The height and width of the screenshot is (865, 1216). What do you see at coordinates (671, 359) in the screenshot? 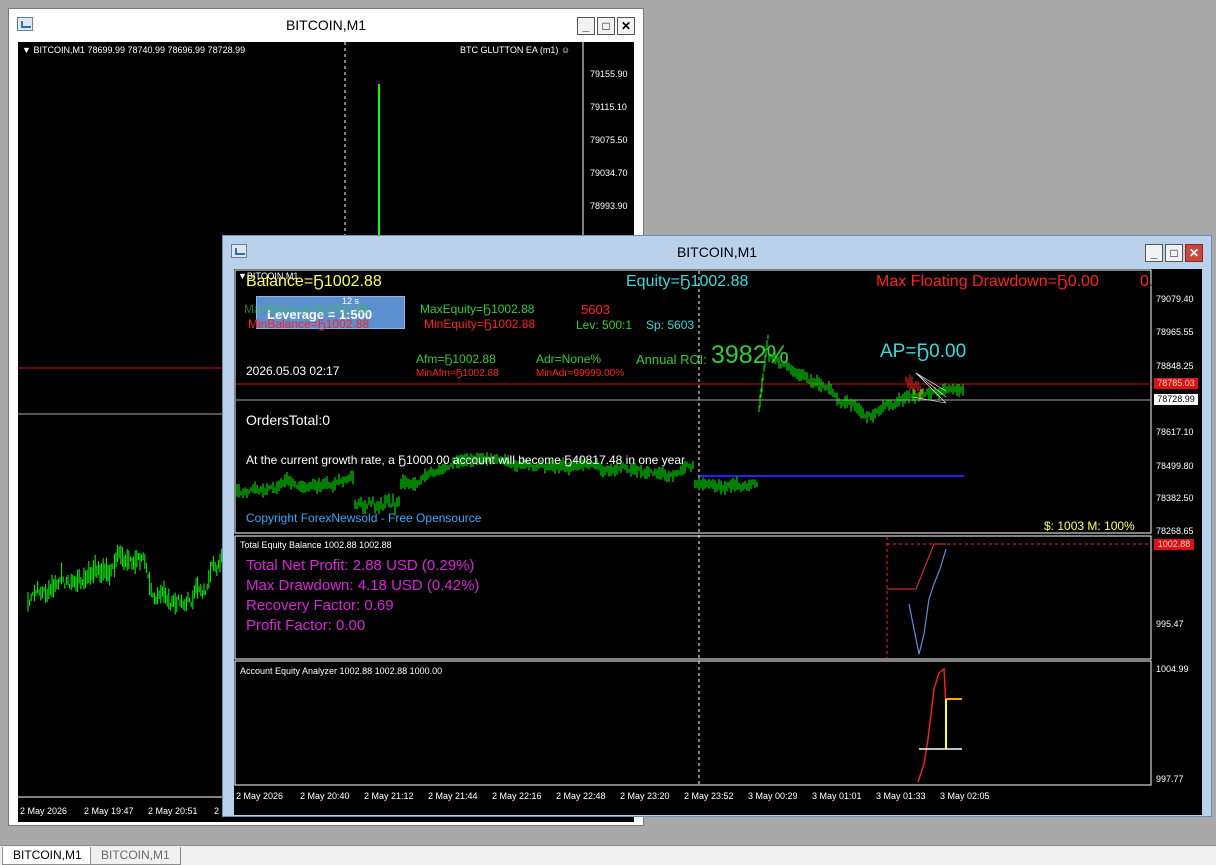
I see `annual-roi-label: Annual ROI:` at bounding box center [671, 359].